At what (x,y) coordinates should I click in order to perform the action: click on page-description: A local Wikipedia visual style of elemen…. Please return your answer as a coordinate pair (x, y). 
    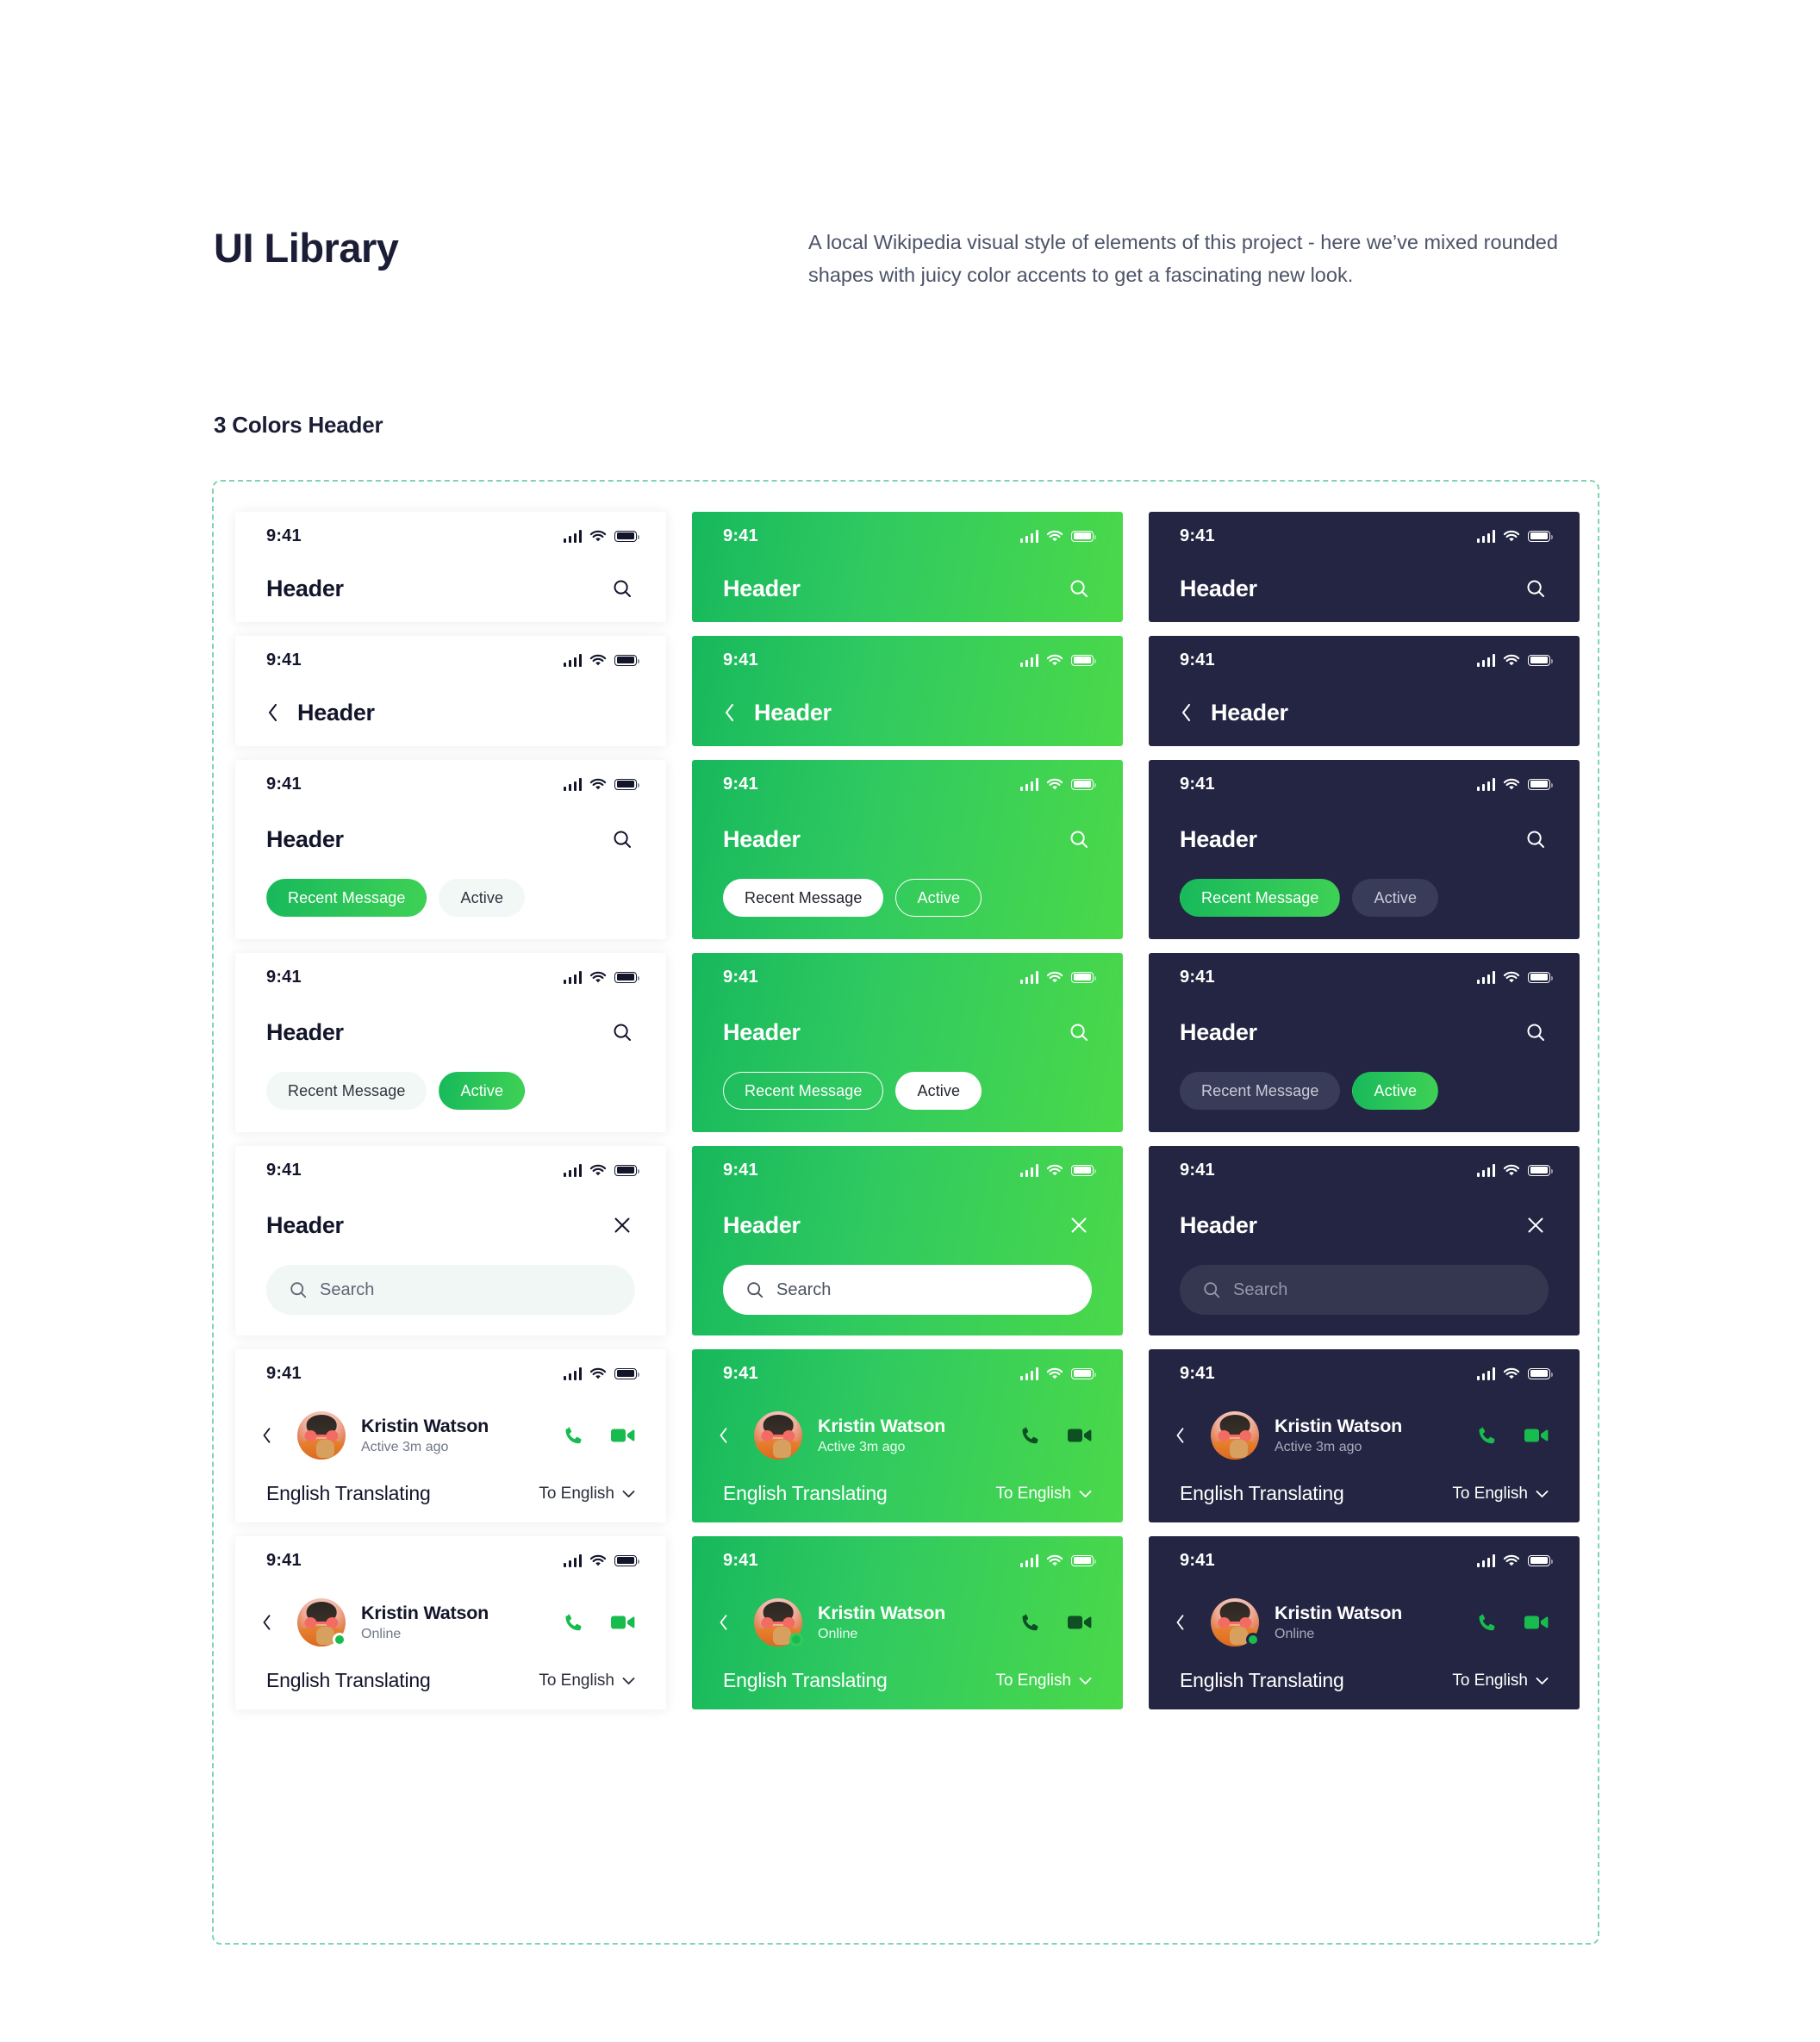
    Looking at the image, I should click on (1183, 259).